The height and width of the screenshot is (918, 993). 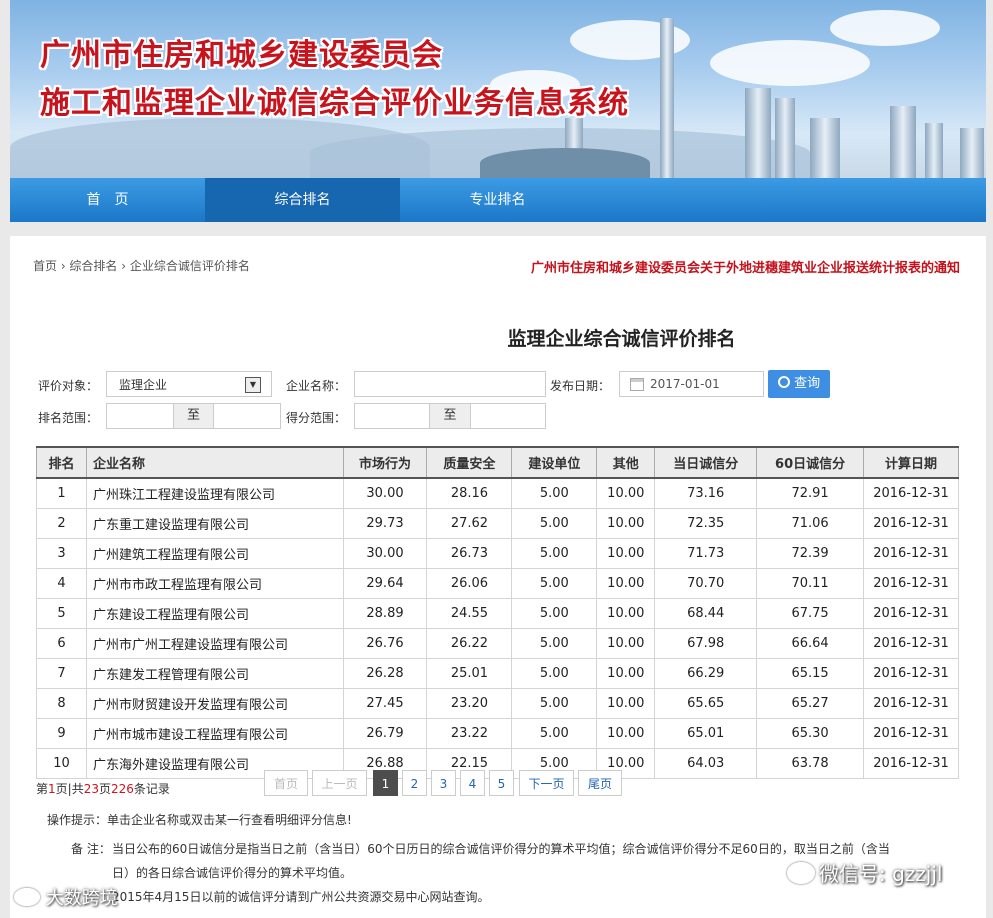 What do you see at coordinates (61, 613) in the screenshot?
I see `table-cell: 5` at bounding box center [61, 613].